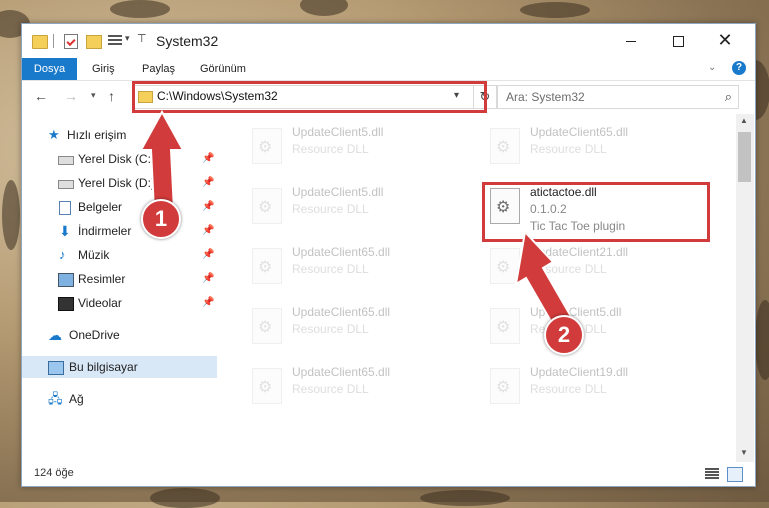 The height and width of the screenshot is (508, 769). I want to click on tab-paylas: Paylaş, so click(158, 69).